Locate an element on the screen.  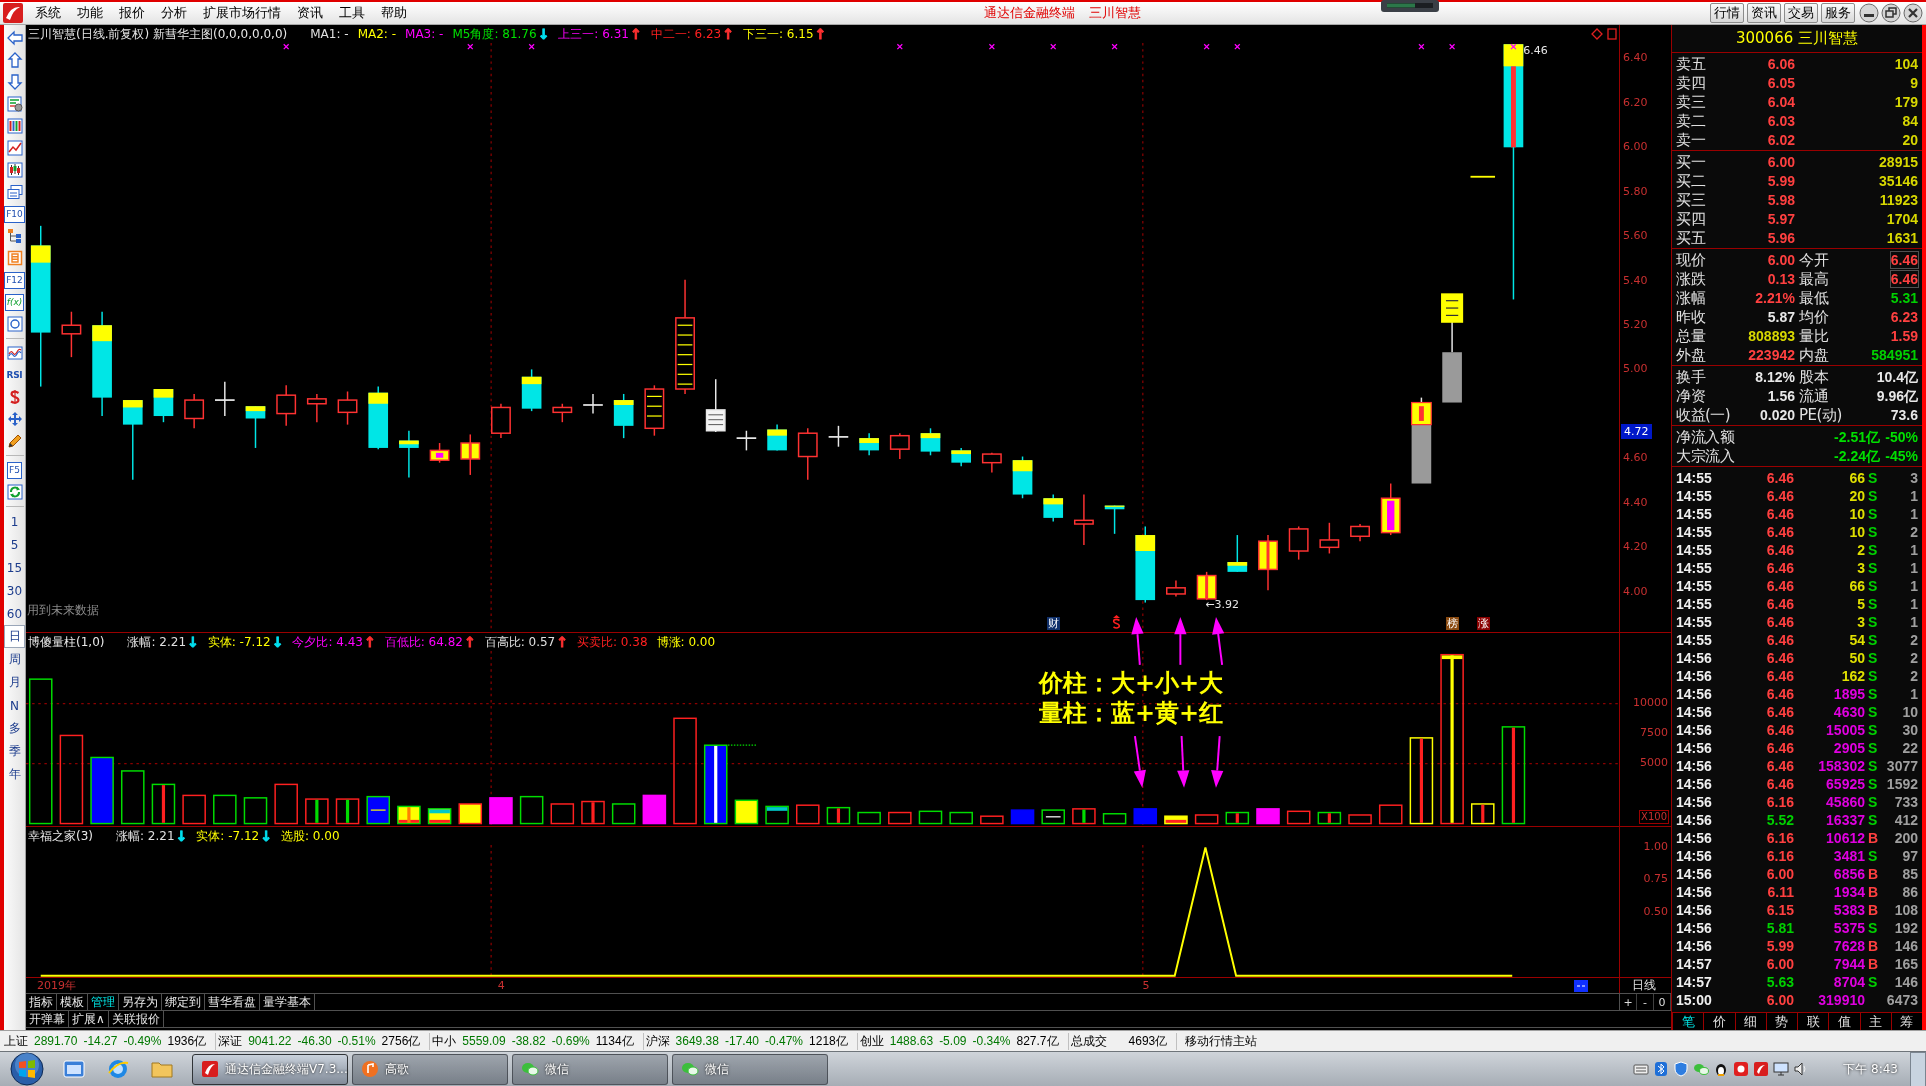
menu-item: 资讯 is located at coordinates (310, 13).